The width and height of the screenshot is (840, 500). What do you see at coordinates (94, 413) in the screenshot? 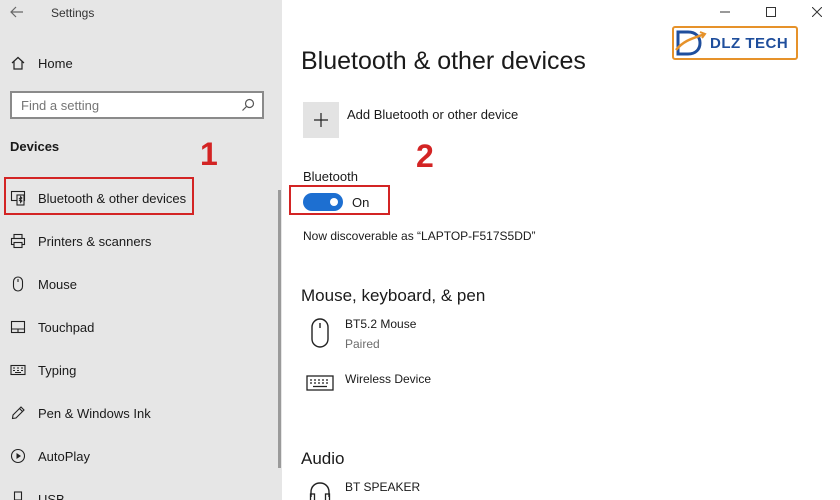
I see `sidebar-item-label: Pen & Windows Ink` at bounding box center [94, 413].